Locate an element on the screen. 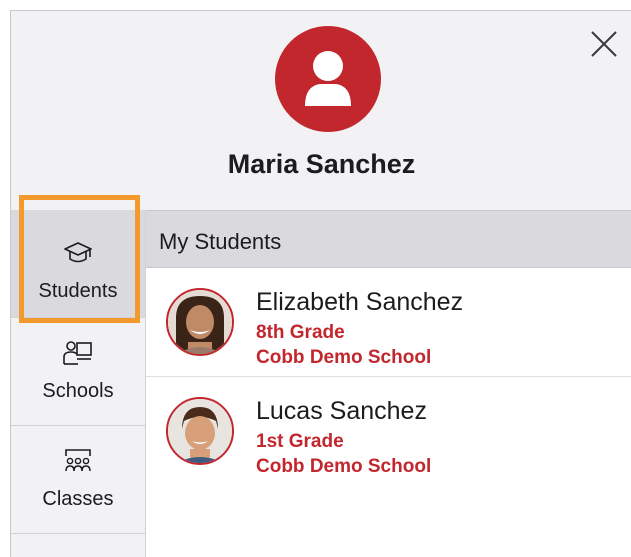 Image resolution: width=631 pixels, height=557 pixels. sidebar-item-label: Schools is located at coordinates (78, 391).